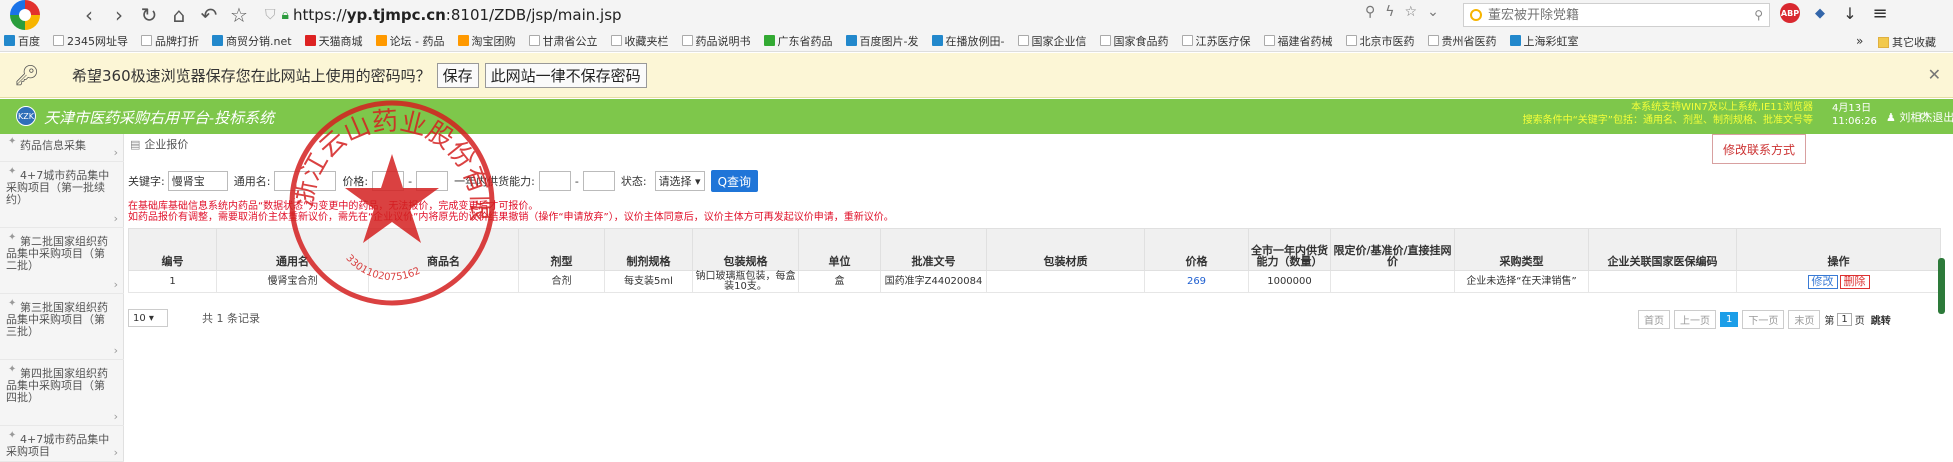 This screenshot has width=1953, height=462. Describe the element at coordinates (1844, 319) in the screenshot. I see `page-number-input: 1` at that location.